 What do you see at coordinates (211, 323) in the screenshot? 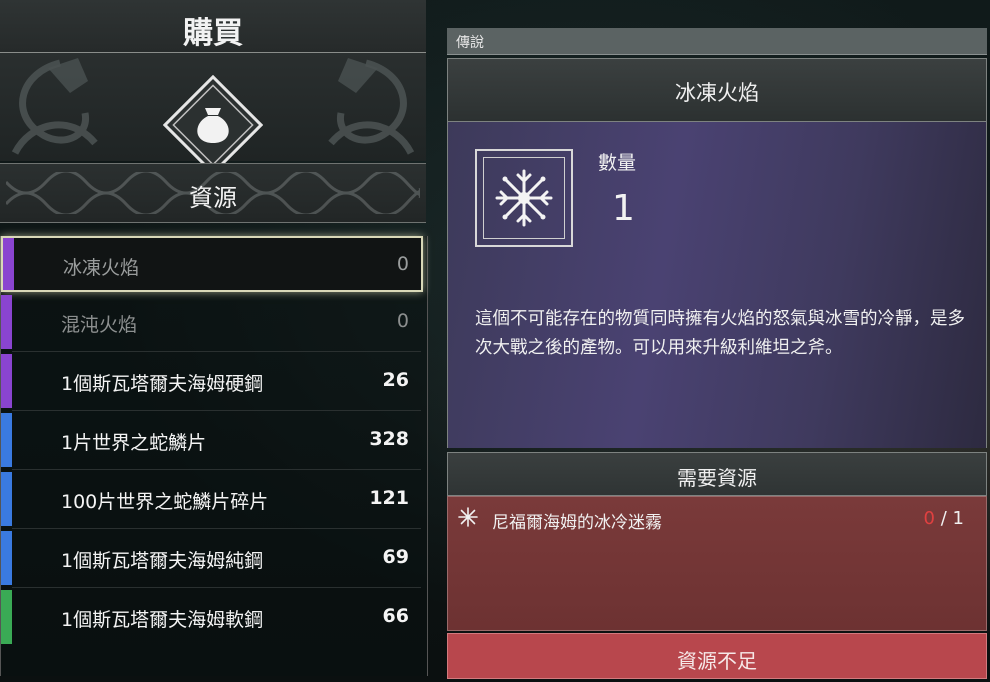
I see `list-item: 混沌火焰 0` at bounding box center [211, 323].